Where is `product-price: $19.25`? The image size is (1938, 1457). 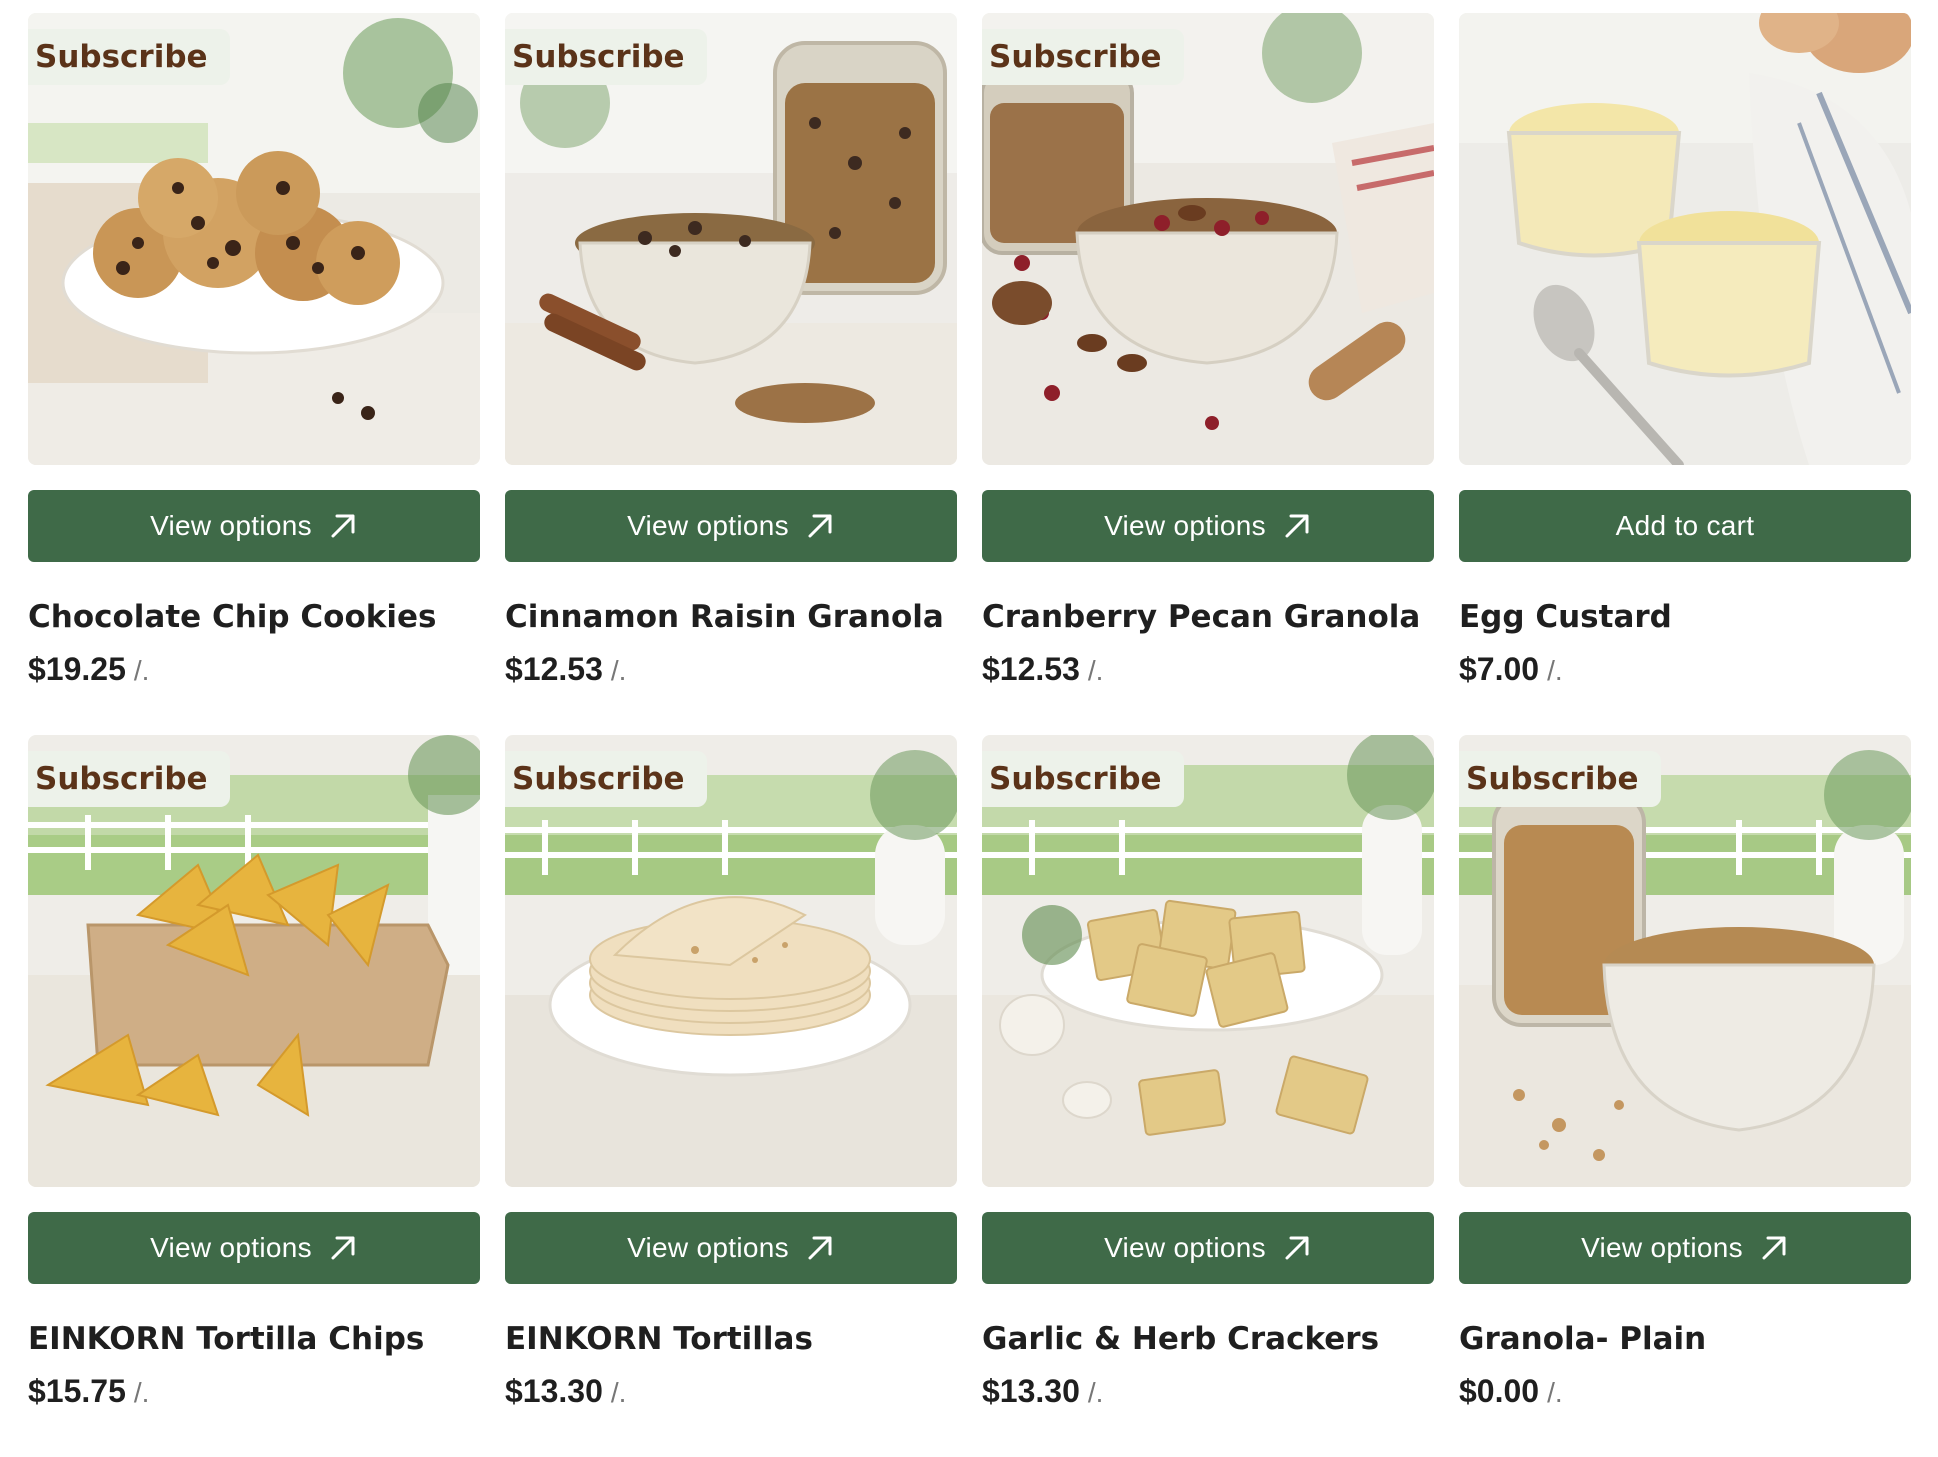 product-price: $19.25 is located at coordinates (77, 669).